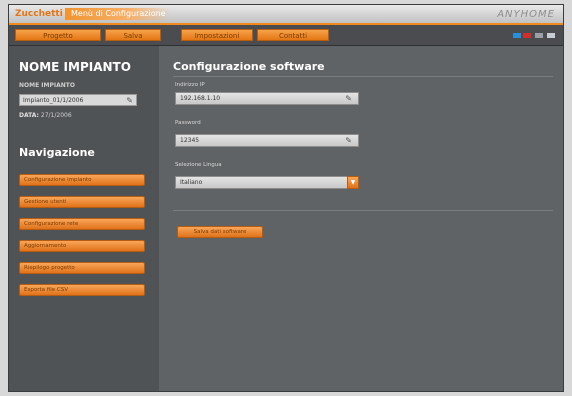  I want to click on menu-tab-progetto: Progetto, so click(58, 35).